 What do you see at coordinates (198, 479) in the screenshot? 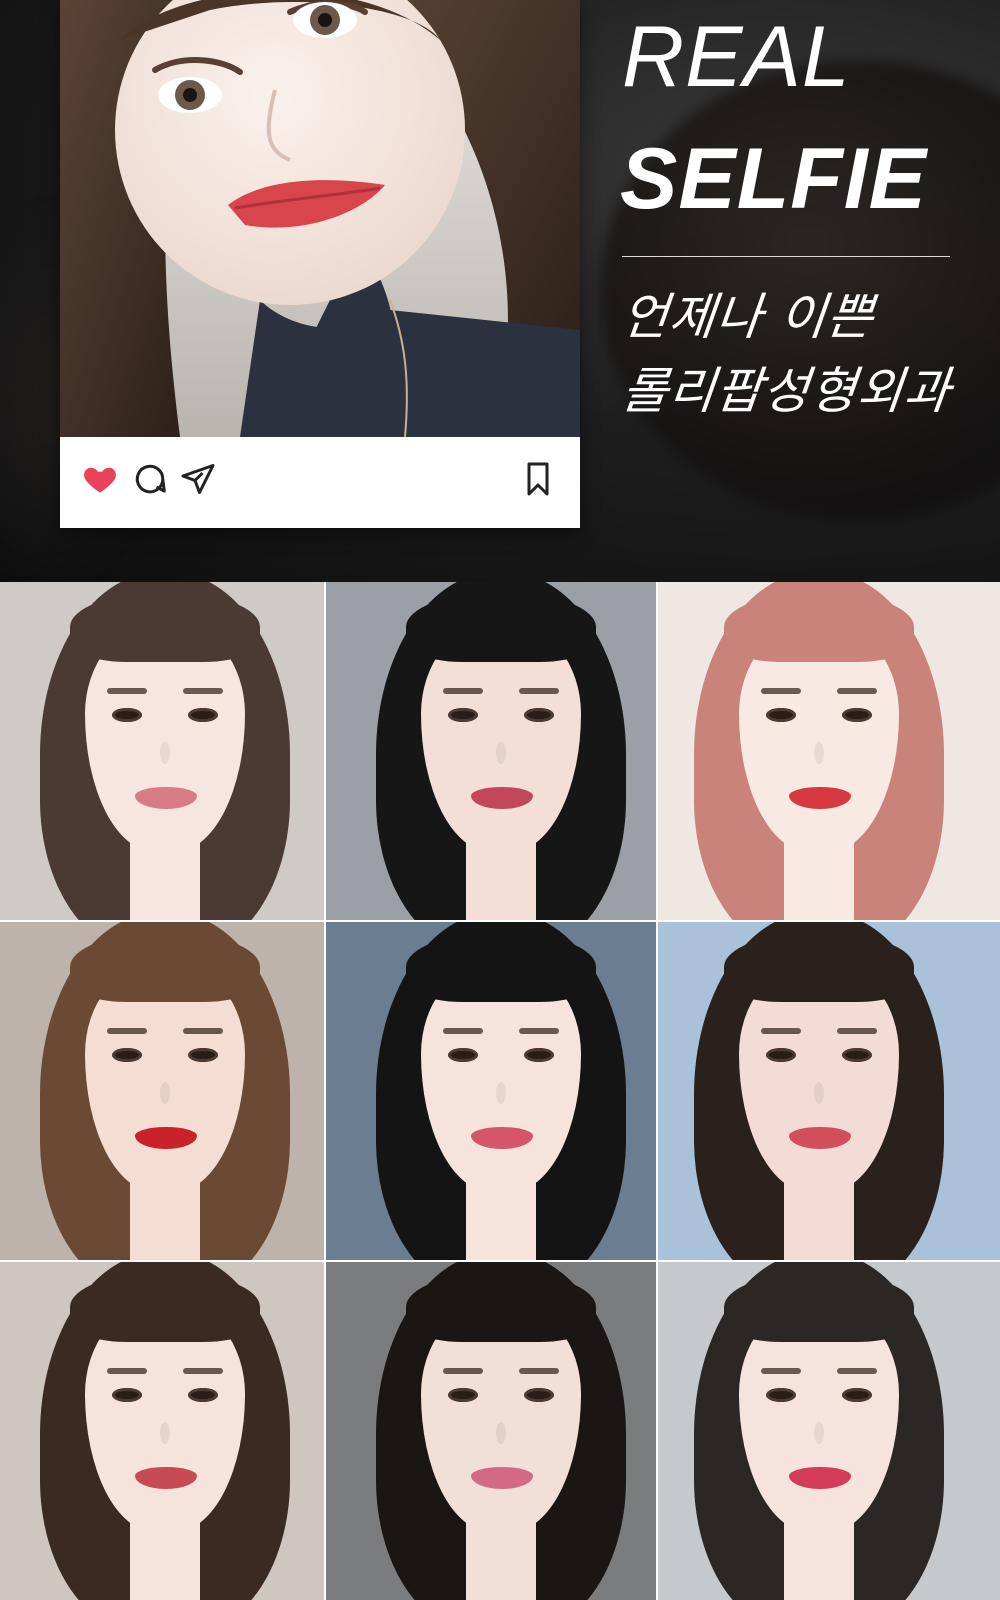
I see `share-icon` at bounding box center [198, 479].